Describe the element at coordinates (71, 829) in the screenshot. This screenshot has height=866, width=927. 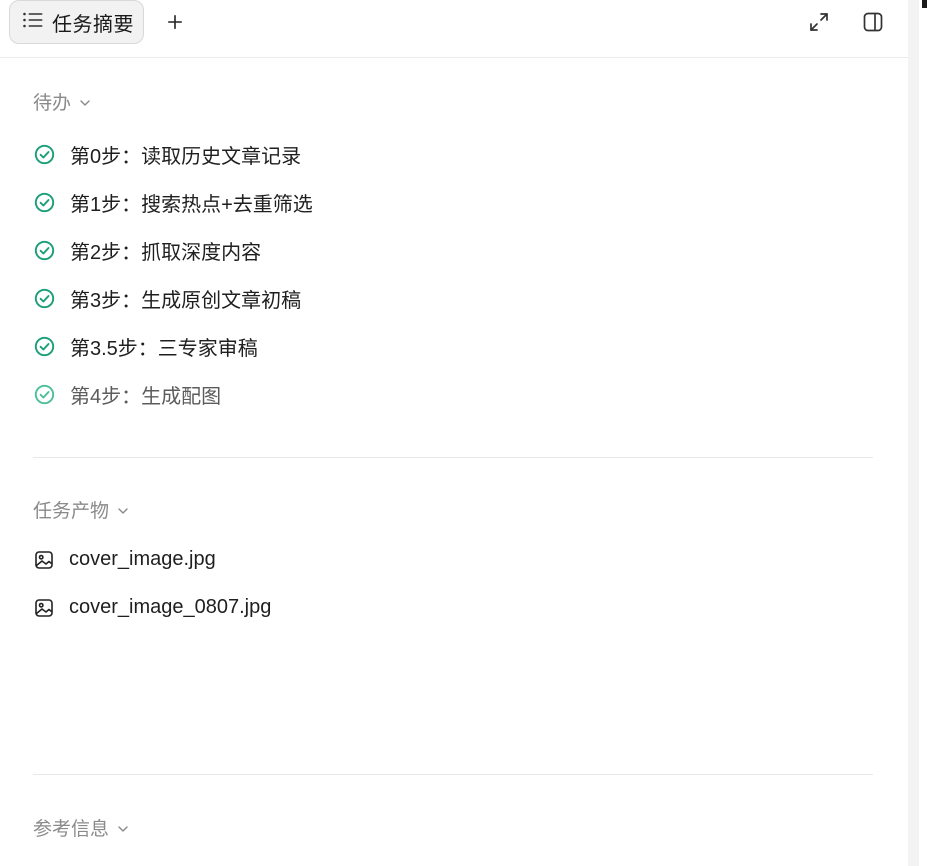
I see `references-section-title: 参考信息` at that location.